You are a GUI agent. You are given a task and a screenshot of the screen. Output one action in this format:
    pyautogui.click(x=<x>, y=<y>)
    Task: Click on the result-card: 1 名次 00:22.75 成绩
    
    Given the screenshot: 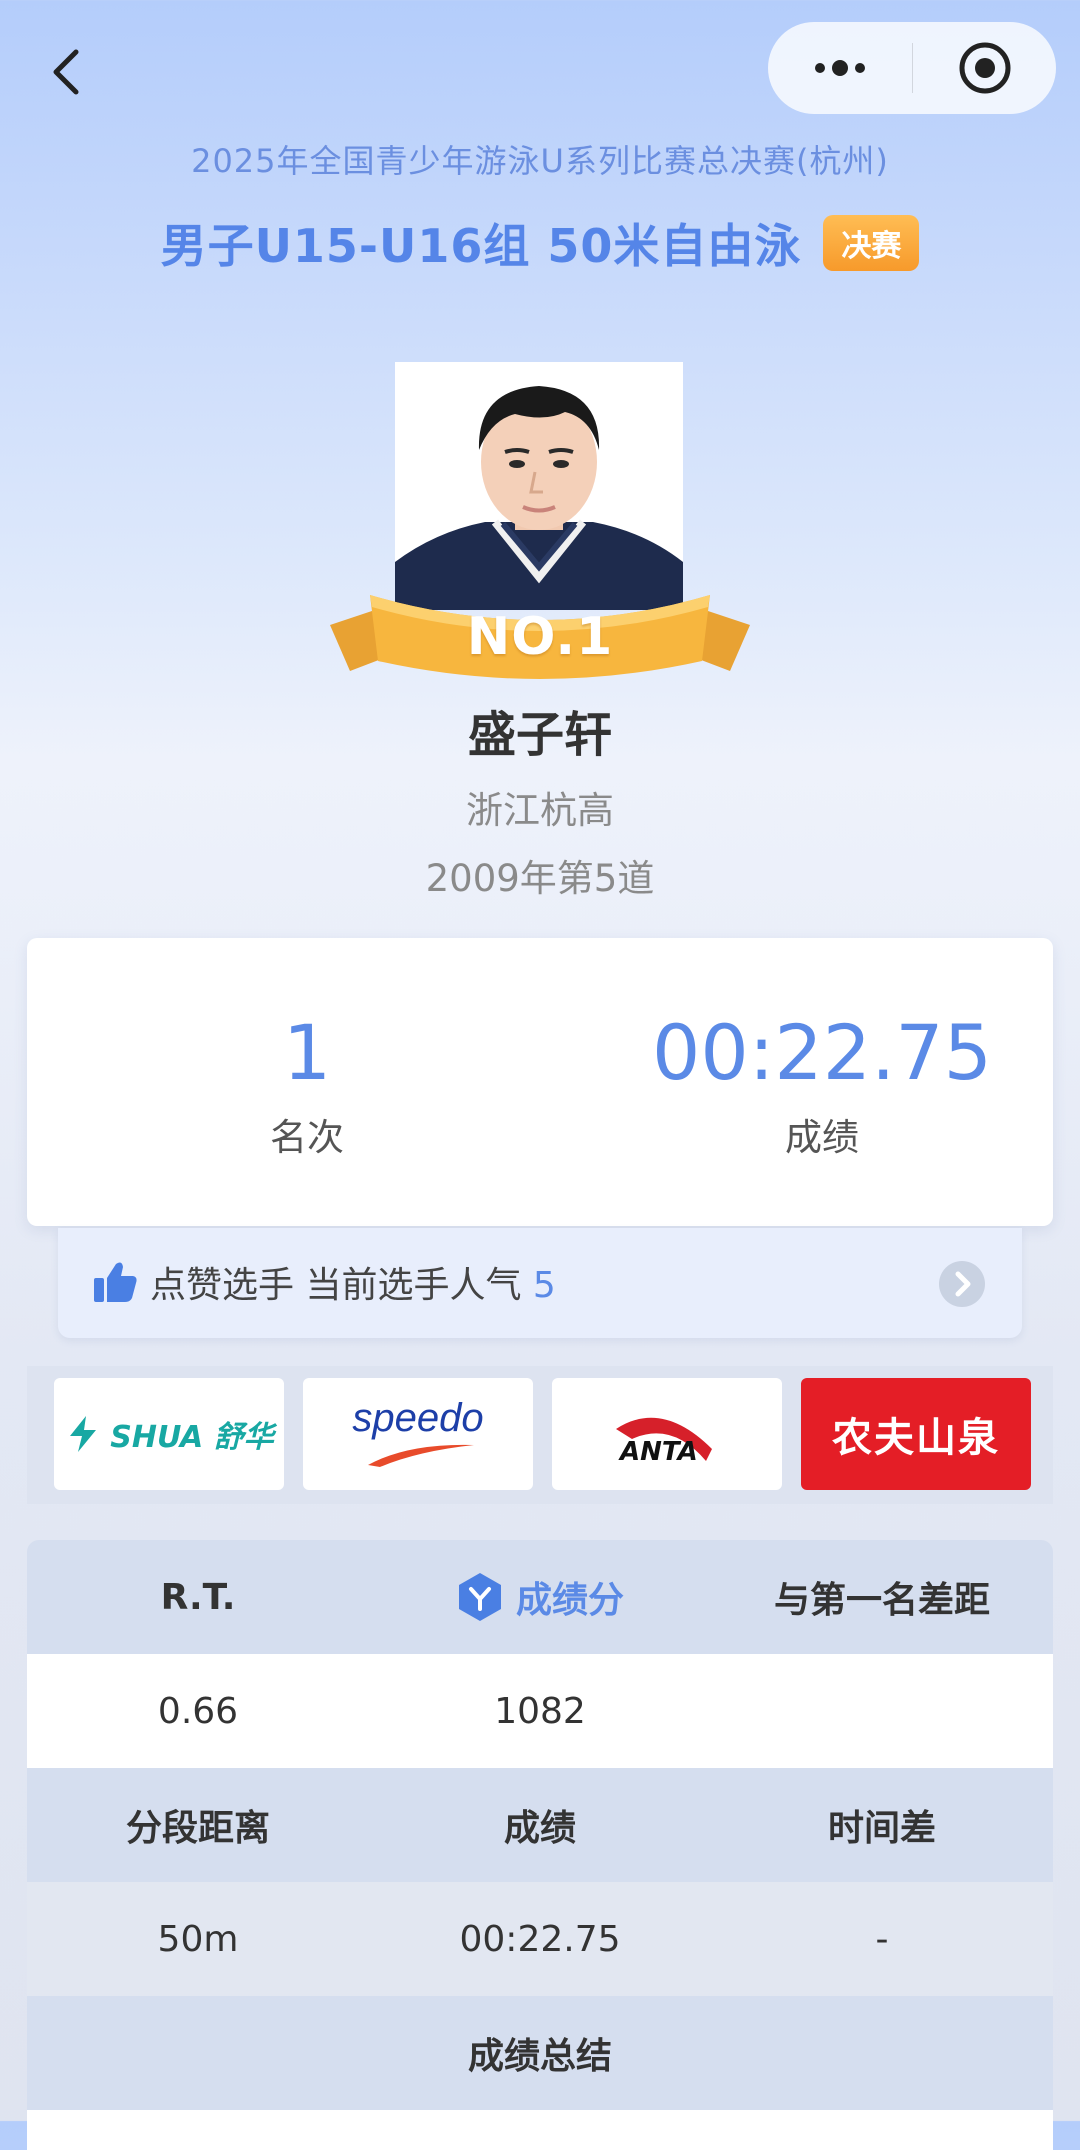 What is the action you would take?
    pyautogui.click(x=540, y=1082)
    